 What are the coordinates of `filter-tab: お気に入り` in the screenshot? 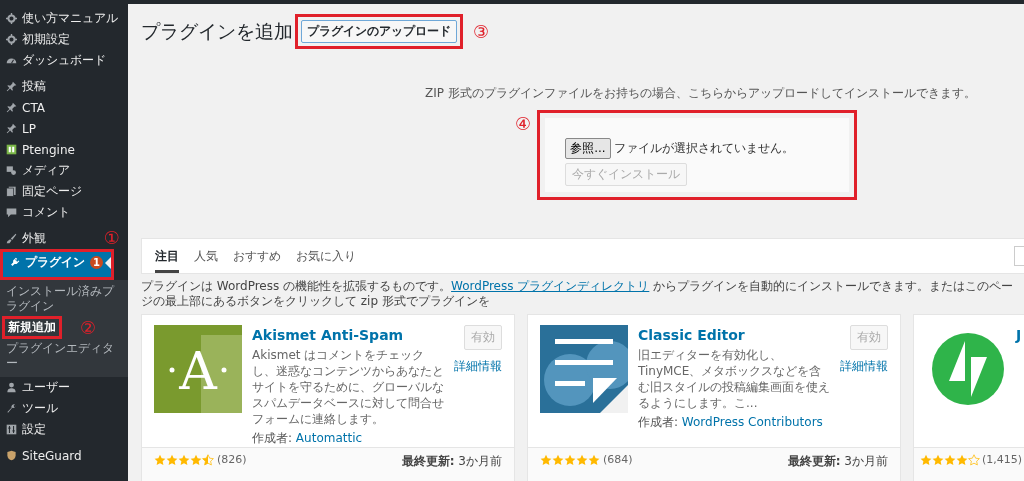 It's located at (326, 256).